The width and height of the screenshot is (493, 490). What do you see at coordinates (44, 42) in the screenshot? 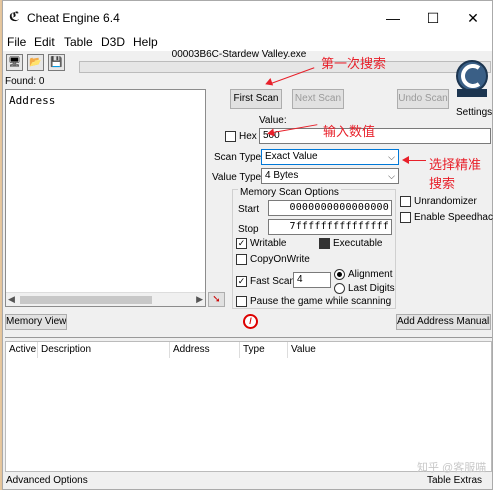
I see `menu-edit: Edit` at bounding box center [44, 42].